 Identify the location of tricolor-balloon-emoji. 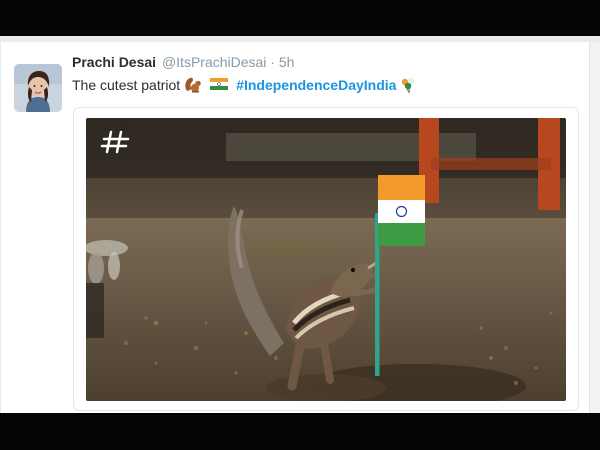
(409, 85).